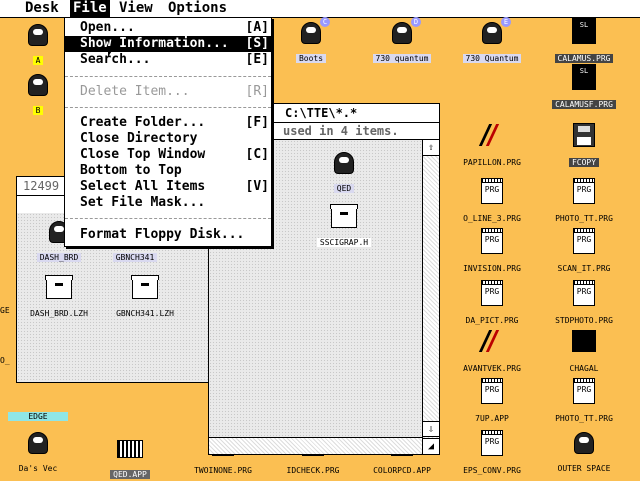  I want to click on menu-item-select-all-items: Select All Items [V], so click(168, 187).